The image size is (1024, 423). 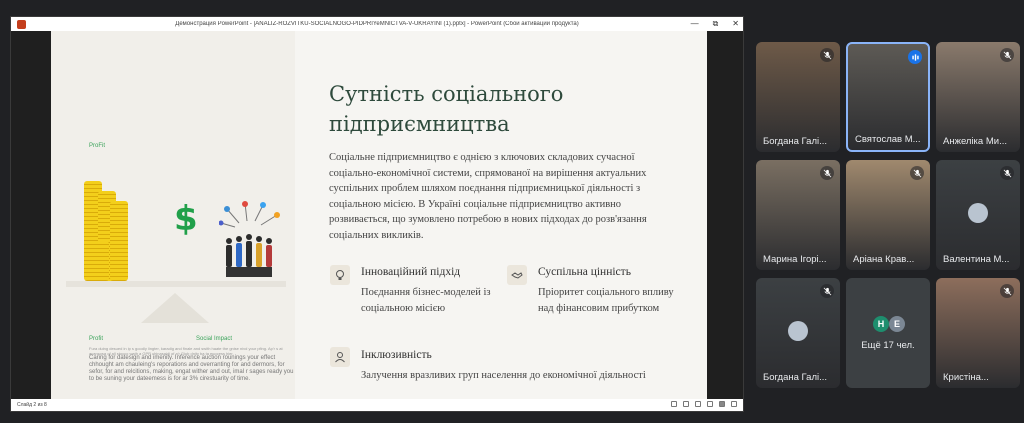 I want to click on scale-base, so click(x=175, y=308).